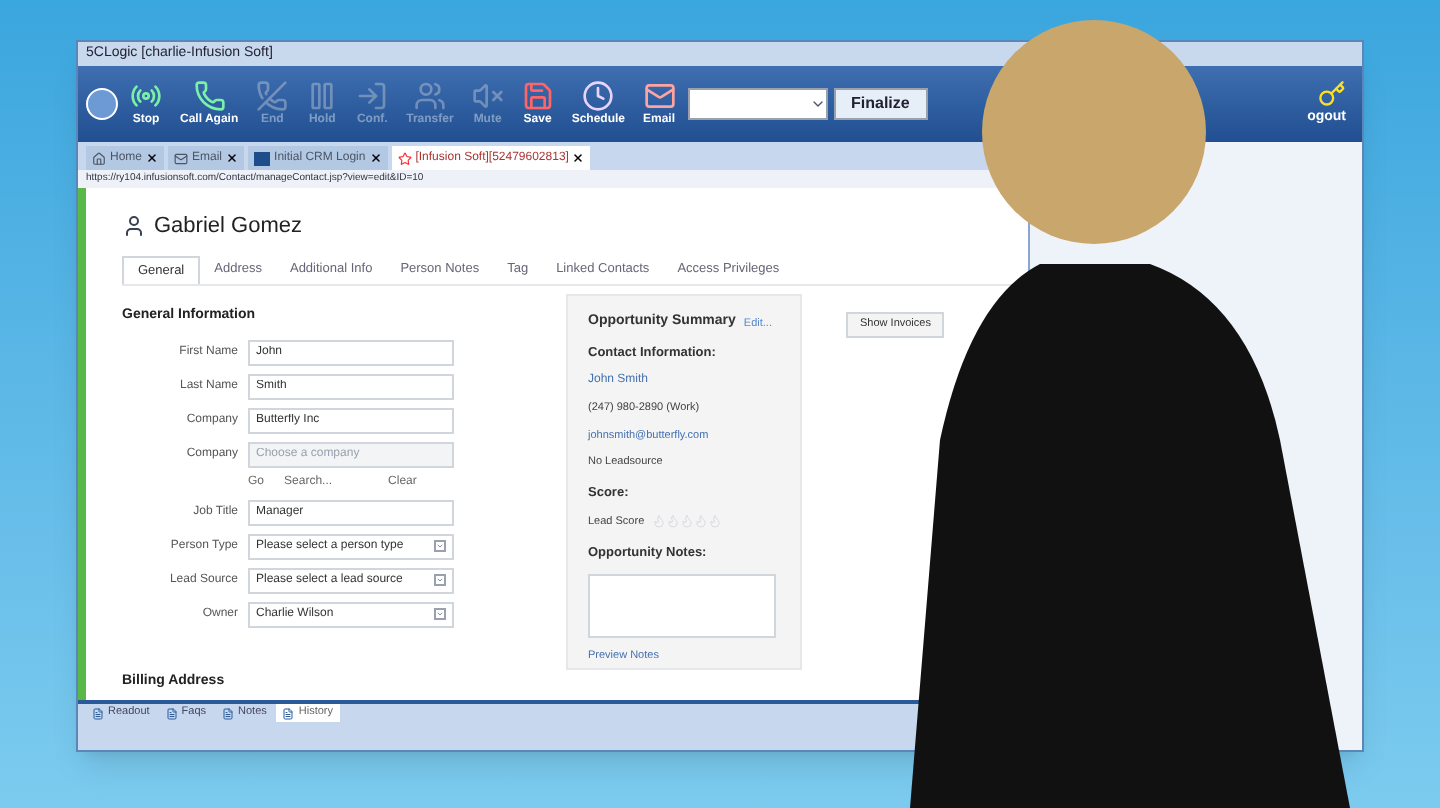 The height and width of the screenshot is (808, 1440). What do you see at coordinates (880, 104) in the screenshot?
I see `finalize-button: Finalize` at bounding box center [880, 104].